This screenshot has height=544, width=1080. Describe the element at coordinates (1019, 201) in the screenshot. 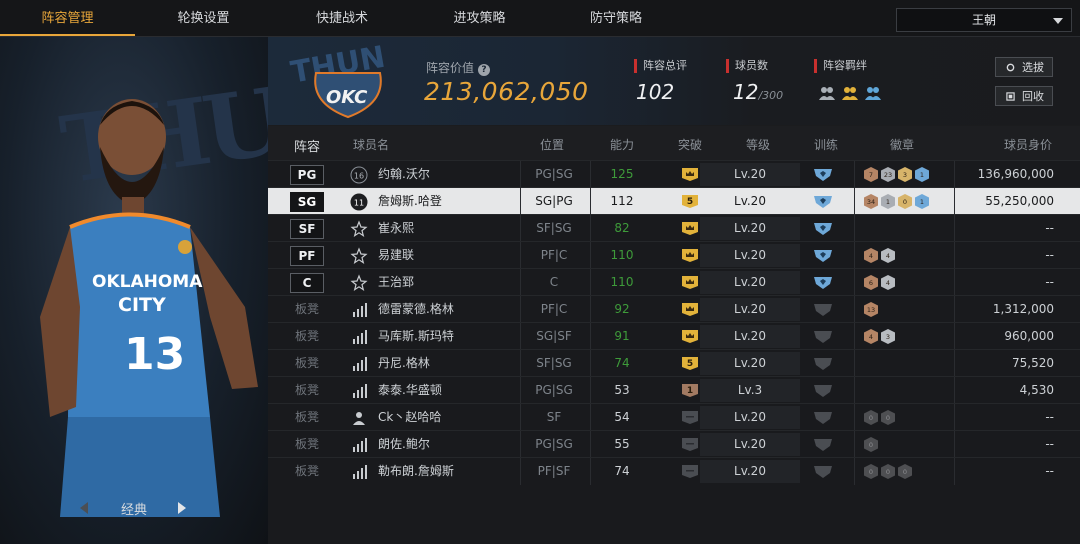

I see `player-value: 55,250,000` at that location.